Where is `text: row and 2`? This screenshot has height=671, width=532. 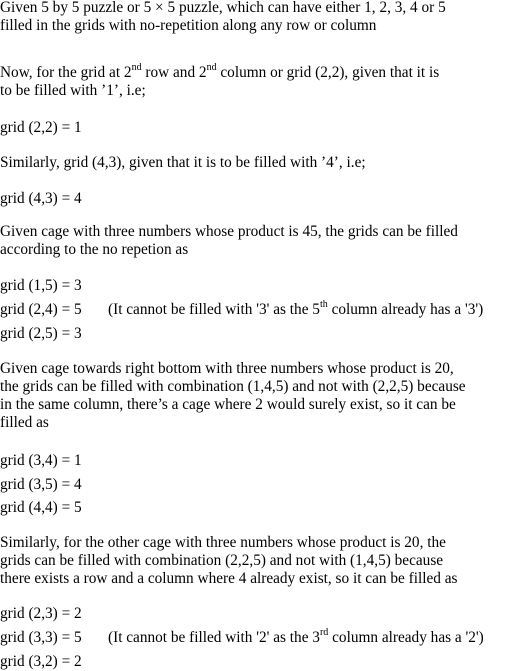 text: row and 2 is located at coordinates (174, 72).